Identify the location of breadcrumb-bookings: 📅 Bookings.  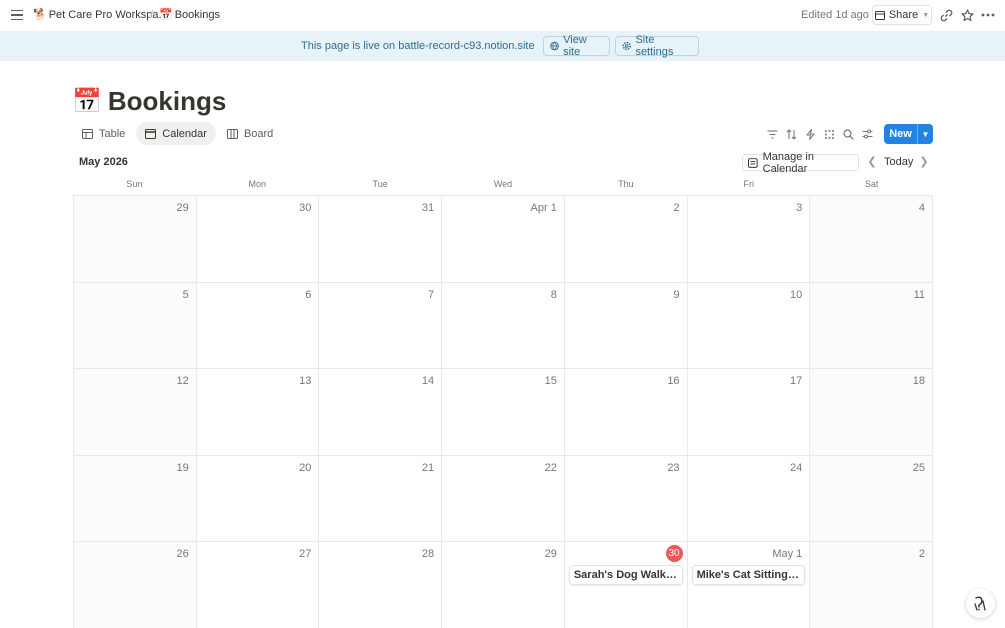
(189, 15).